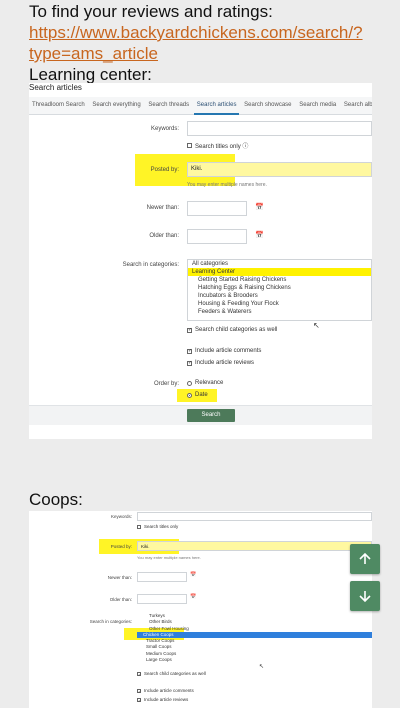 The width and height of the screenshot is (400, 708). I want to click on radio-circle, so click(189, 383).